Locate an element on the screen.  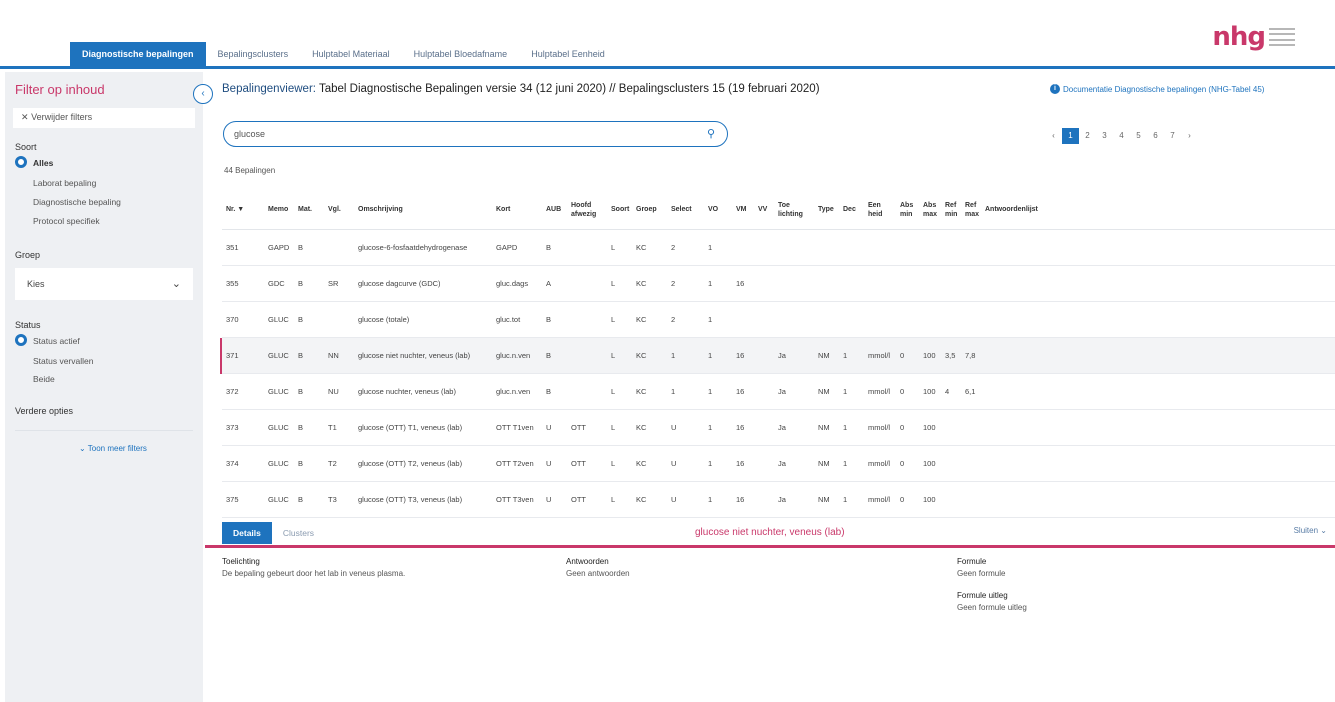
detail-tabs: Details Clusters is located at coordinates (273, 533).